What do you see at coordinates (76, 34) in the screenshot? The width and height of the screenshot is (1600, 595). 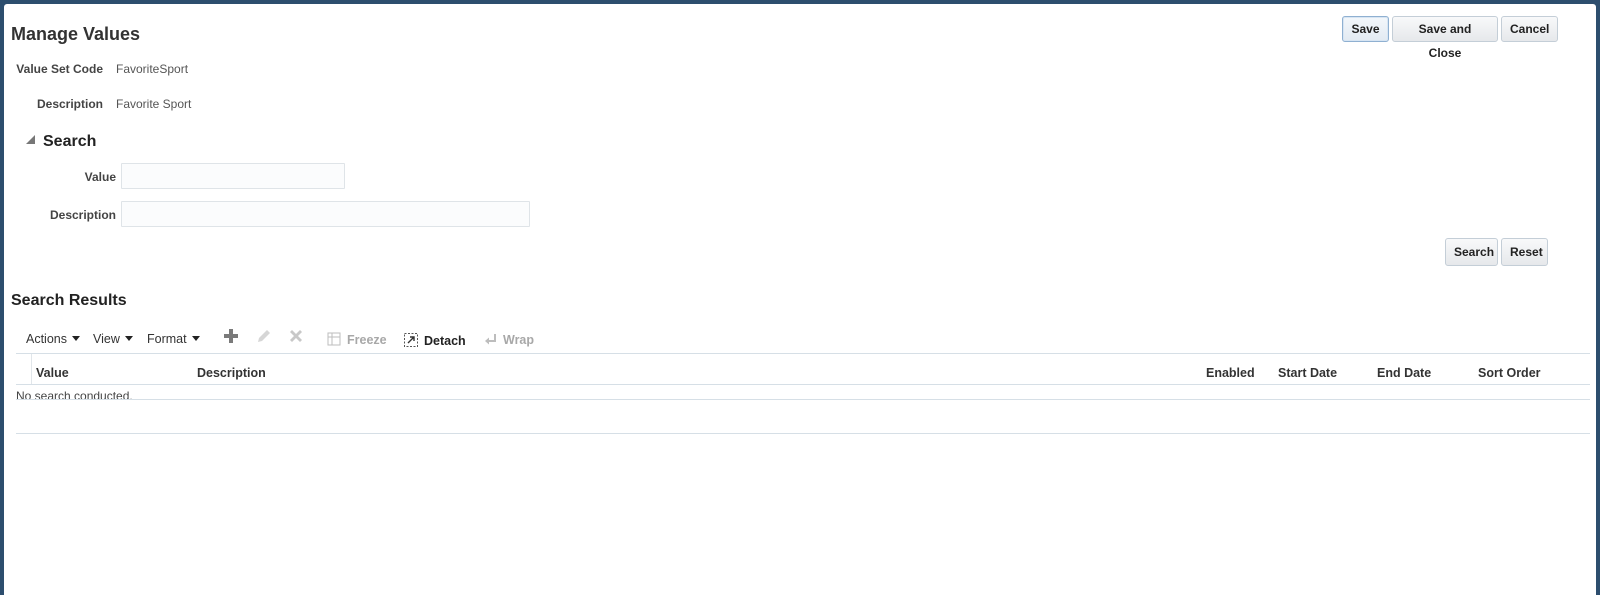 I see `page-title: Manage Values` at bounding box center [76, 34].